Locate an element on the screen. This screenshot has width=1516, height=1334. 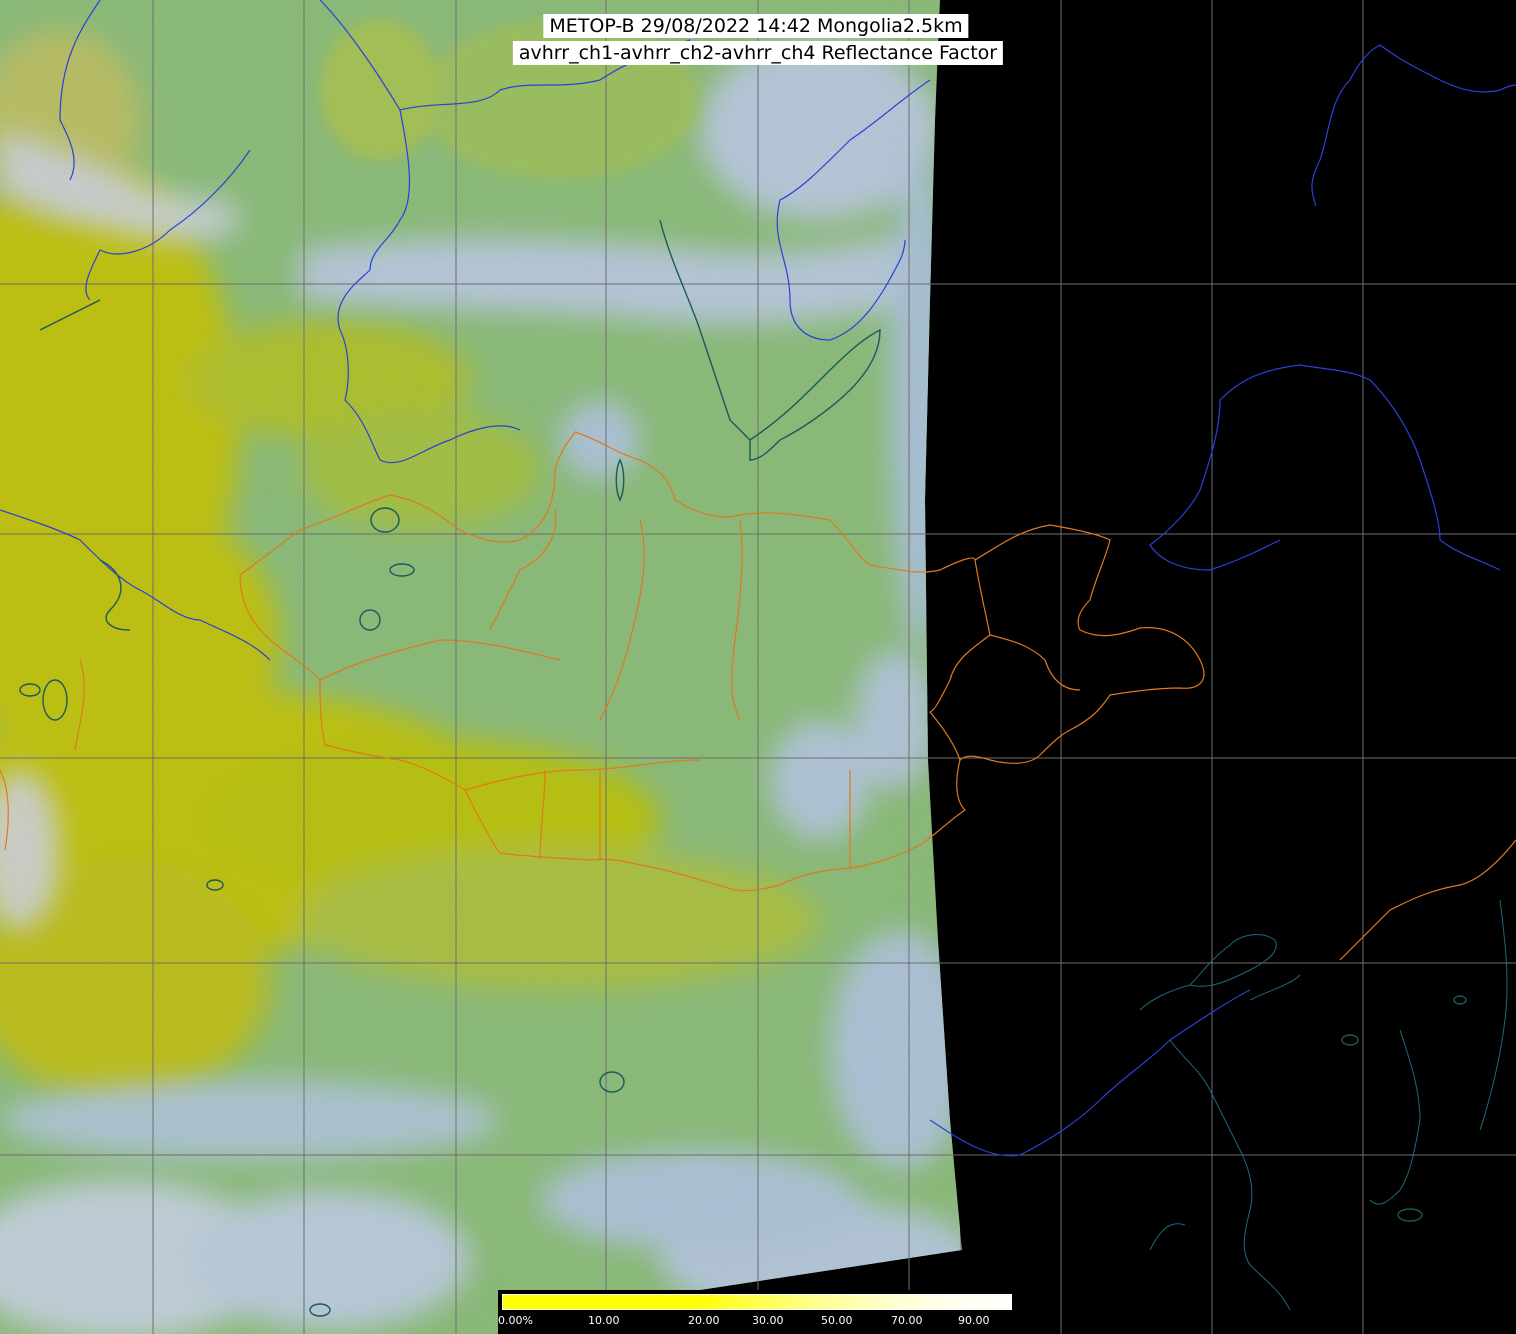
map-title-line1: METOP-B 29/08/2022 14:42 Mongolia2.5km is located at coordinates (756, 26).